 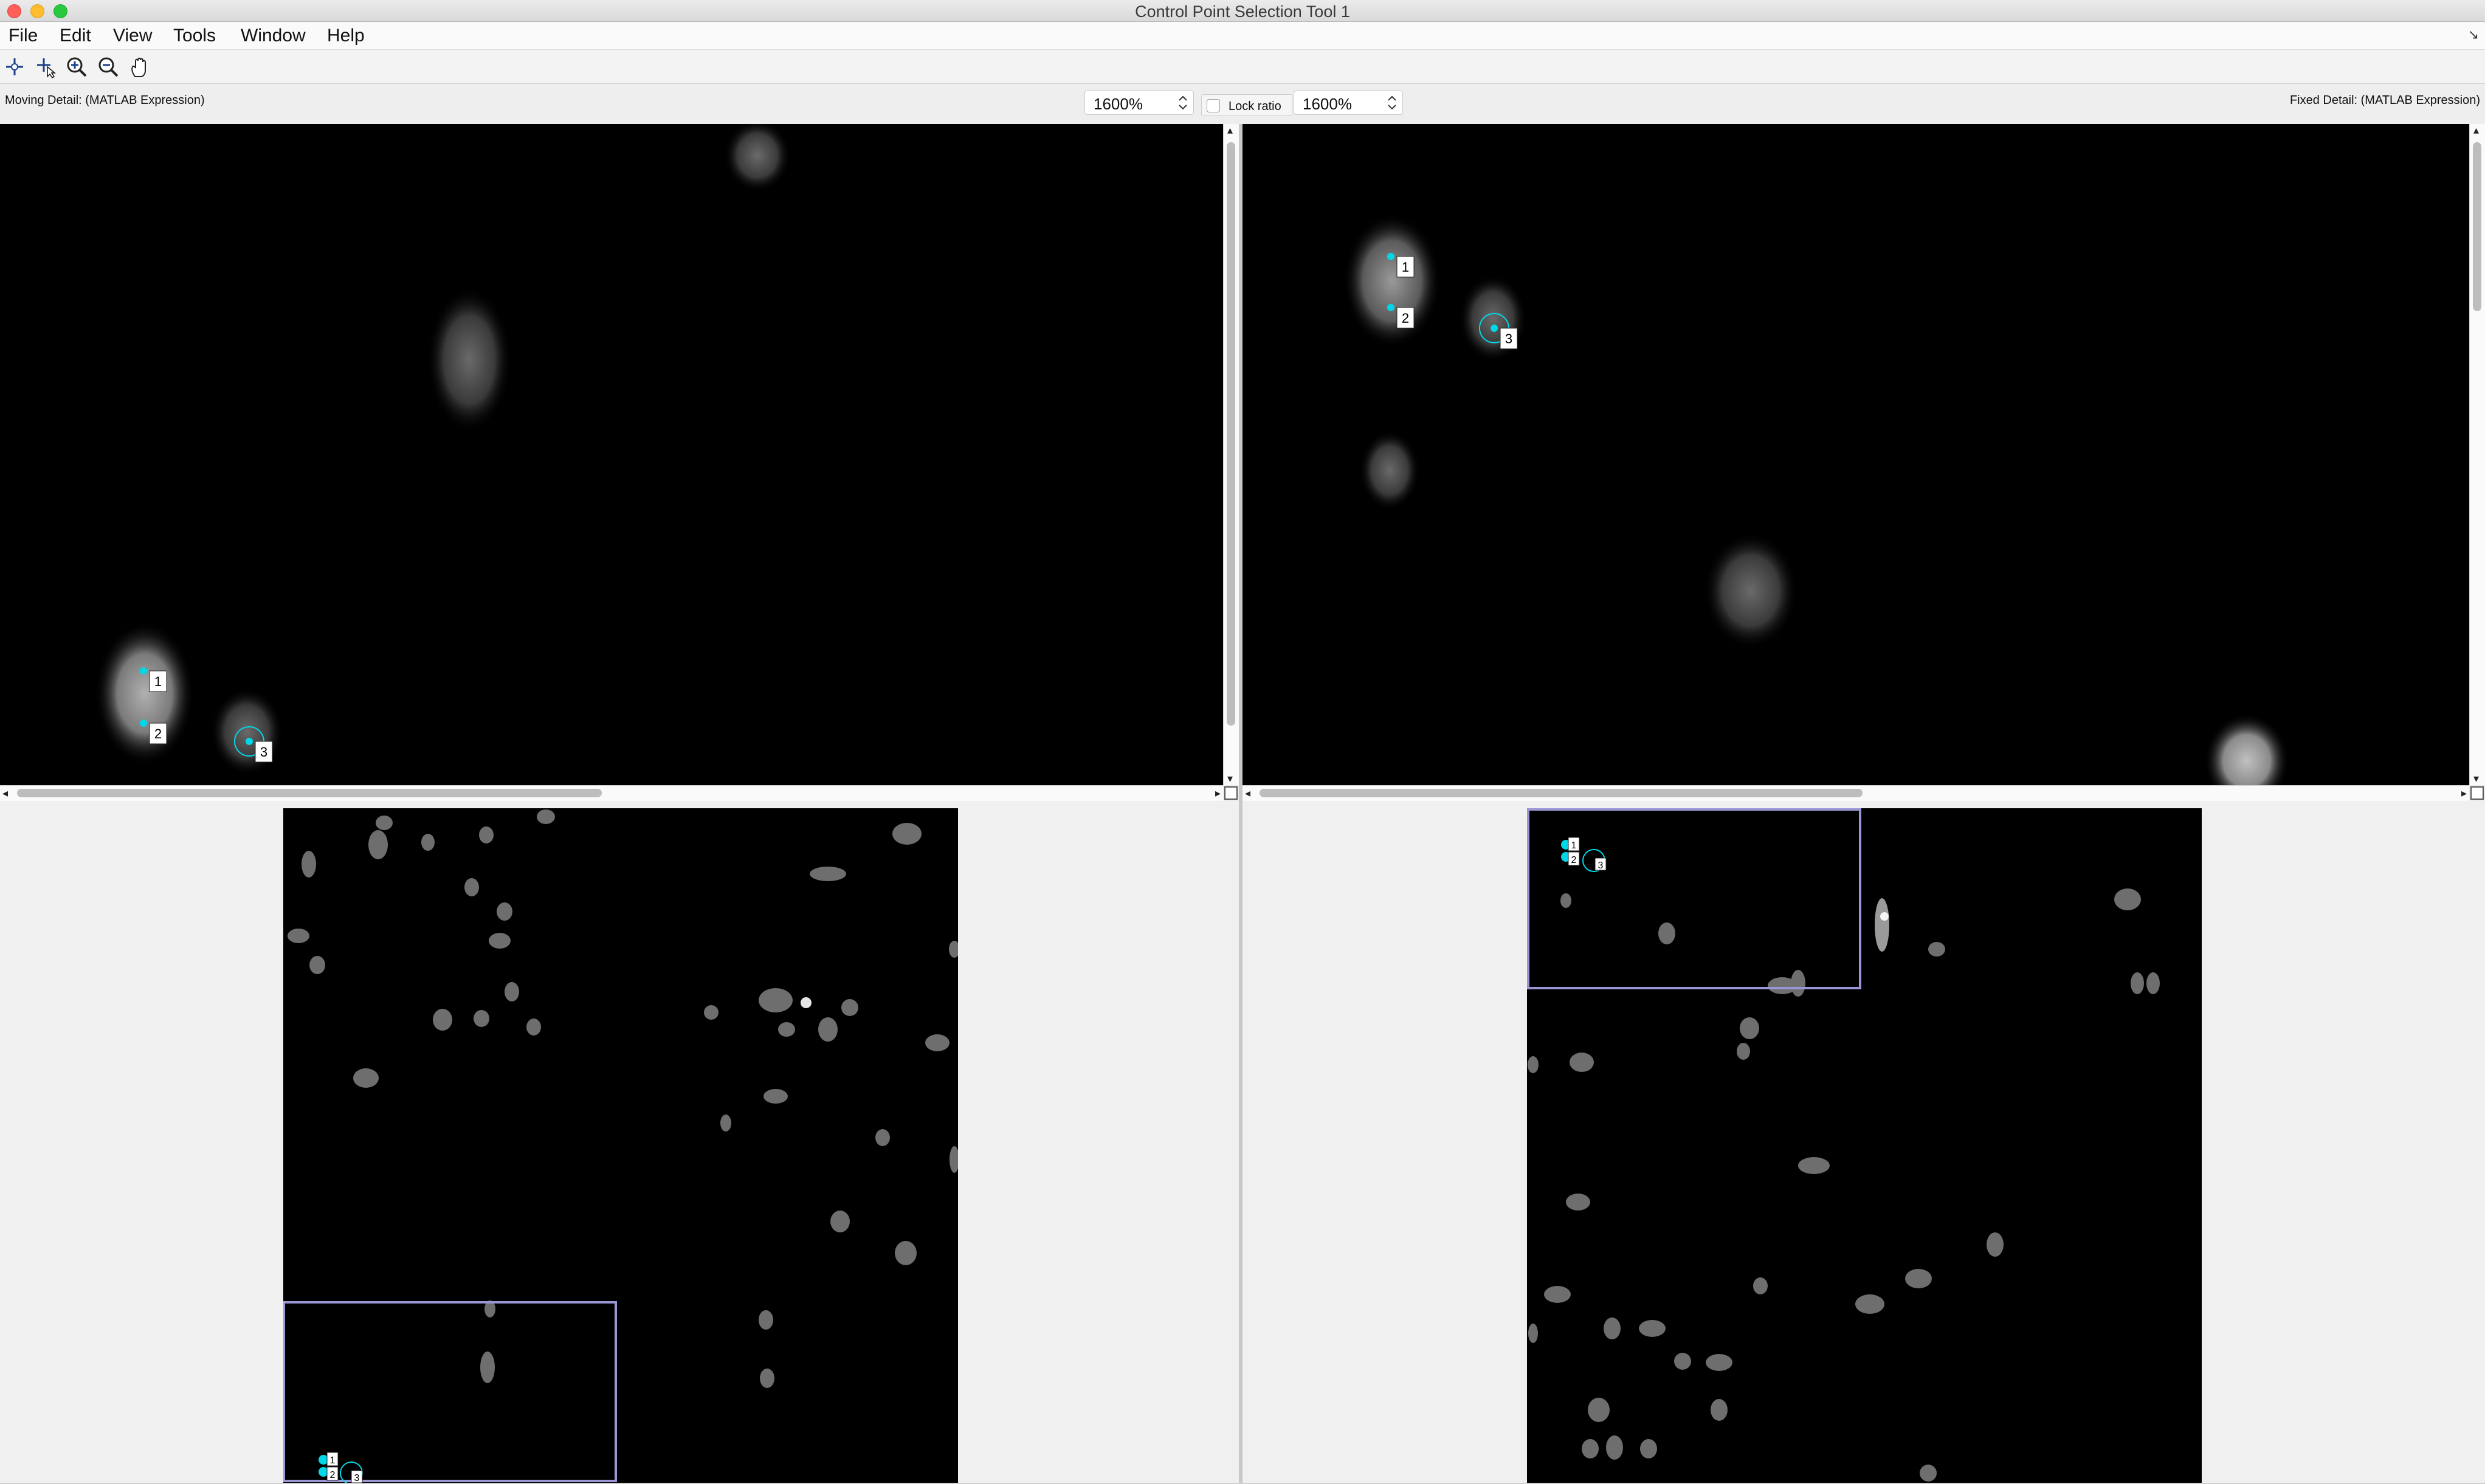 What do you see at coordinates (2385, 100) in the screenshot?
I see `fixed-detail-label: Fixed Detail: (MATLAB Expression)` at bounding box center [2385, 100].